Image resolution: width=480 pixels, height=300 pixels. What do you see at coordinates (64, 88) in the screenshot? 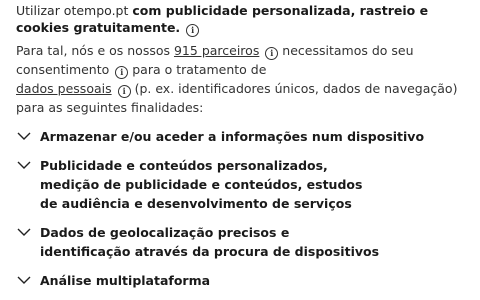
I see `personal-data-link: dados pessoais` at bounding box center [64, 88].